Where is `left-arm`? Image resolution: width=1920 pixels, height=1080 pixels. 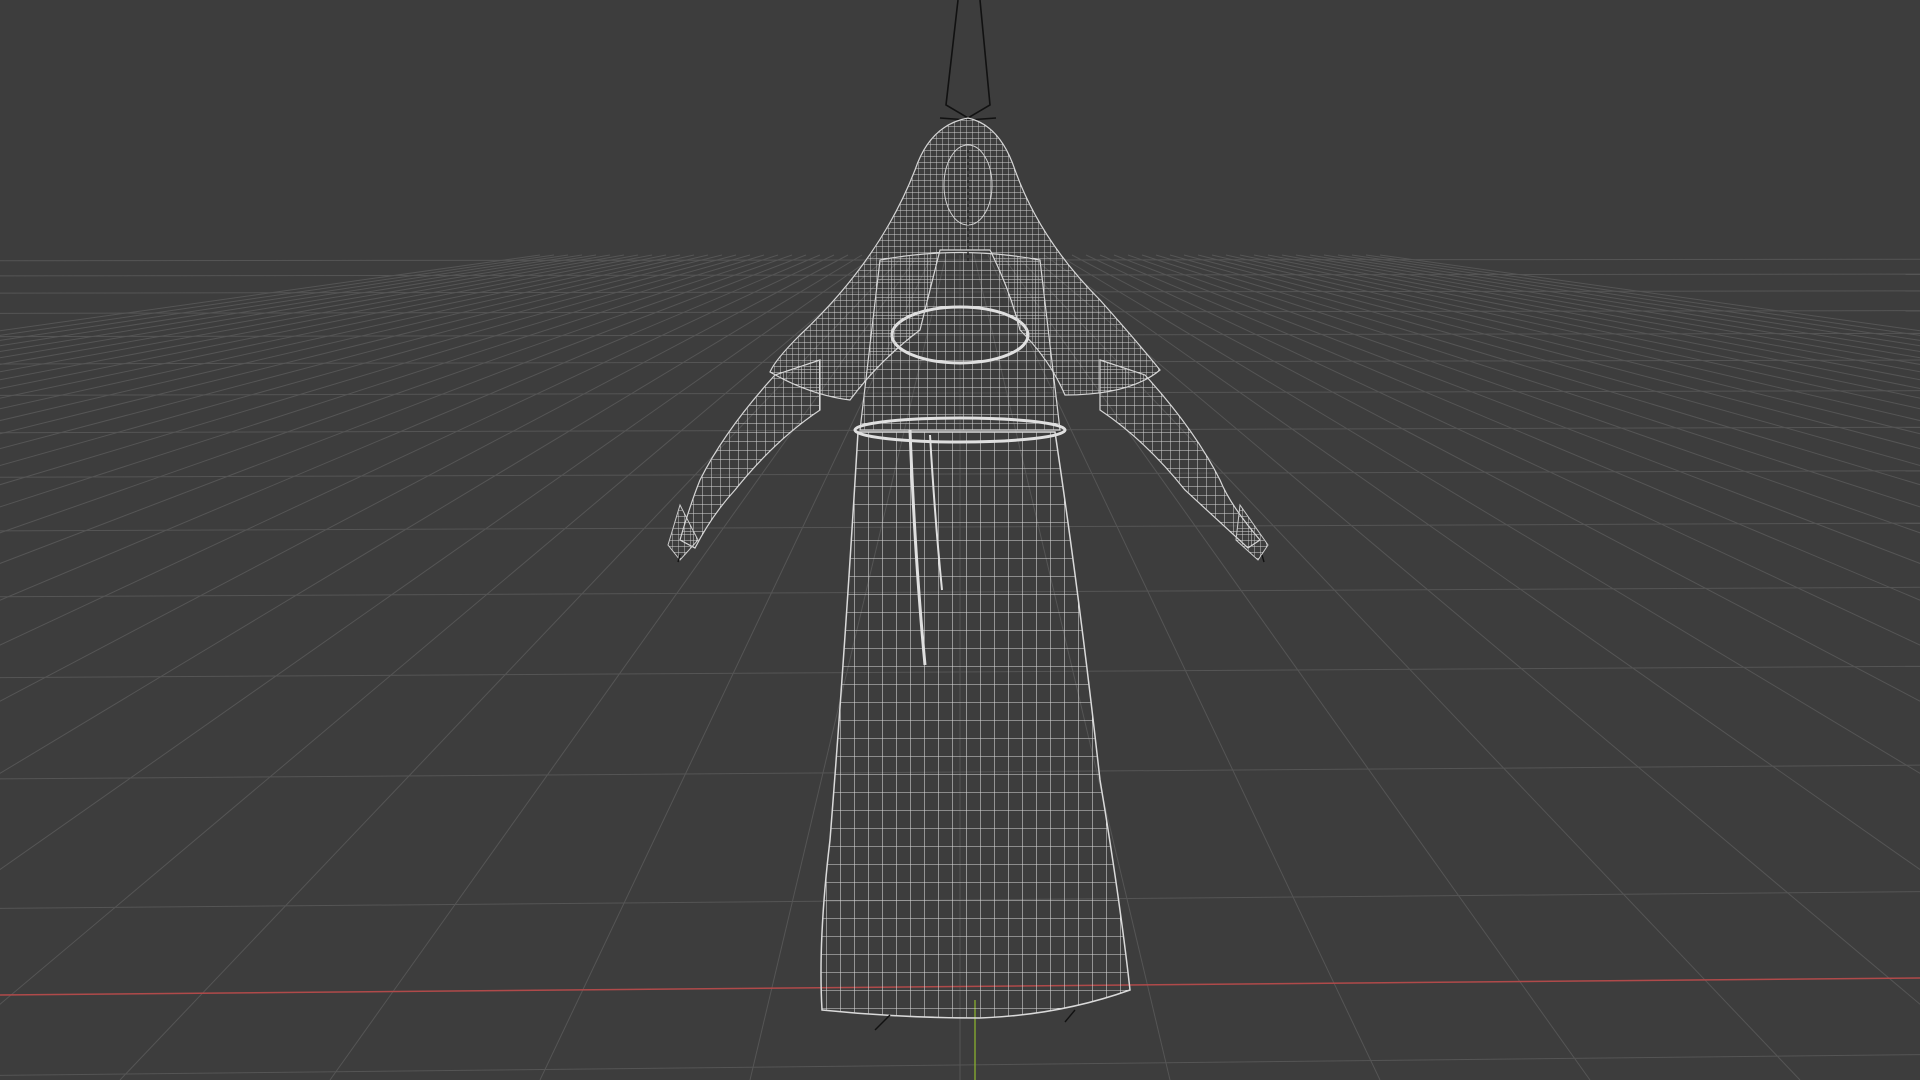 left-arm is located at coordinates (750, 454).